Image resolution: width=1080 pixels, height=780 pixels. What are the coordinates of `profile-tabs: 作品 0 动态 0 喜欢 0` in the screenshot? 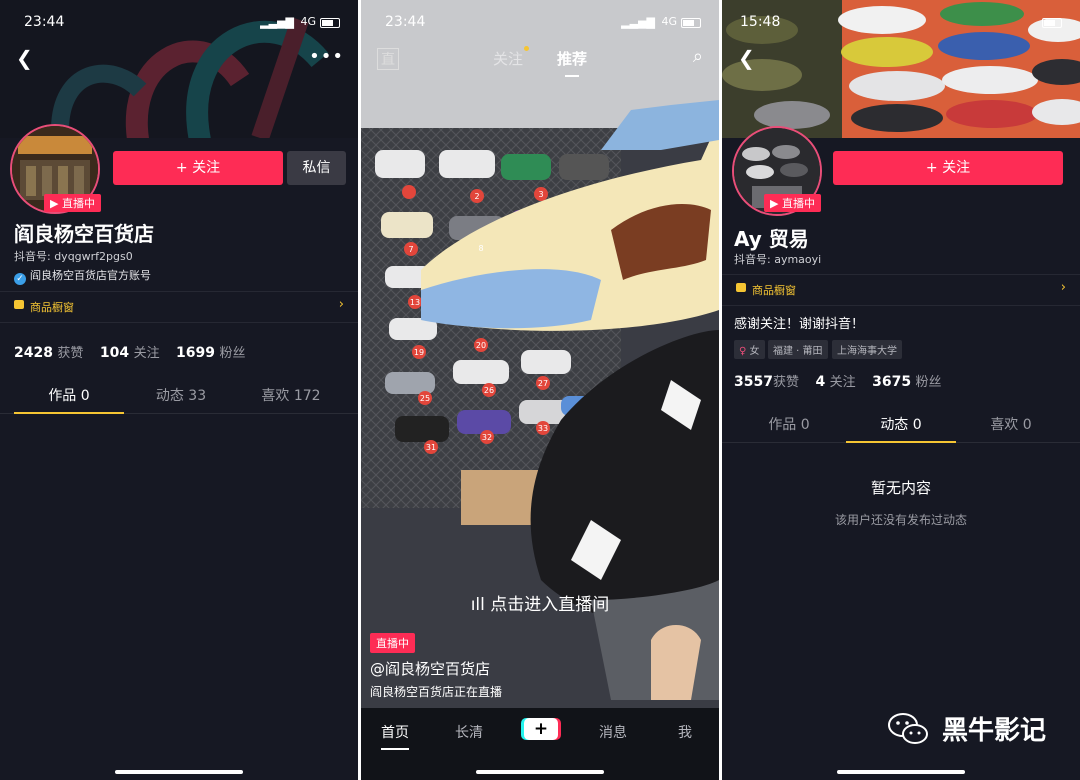 It's located at (901, 425).